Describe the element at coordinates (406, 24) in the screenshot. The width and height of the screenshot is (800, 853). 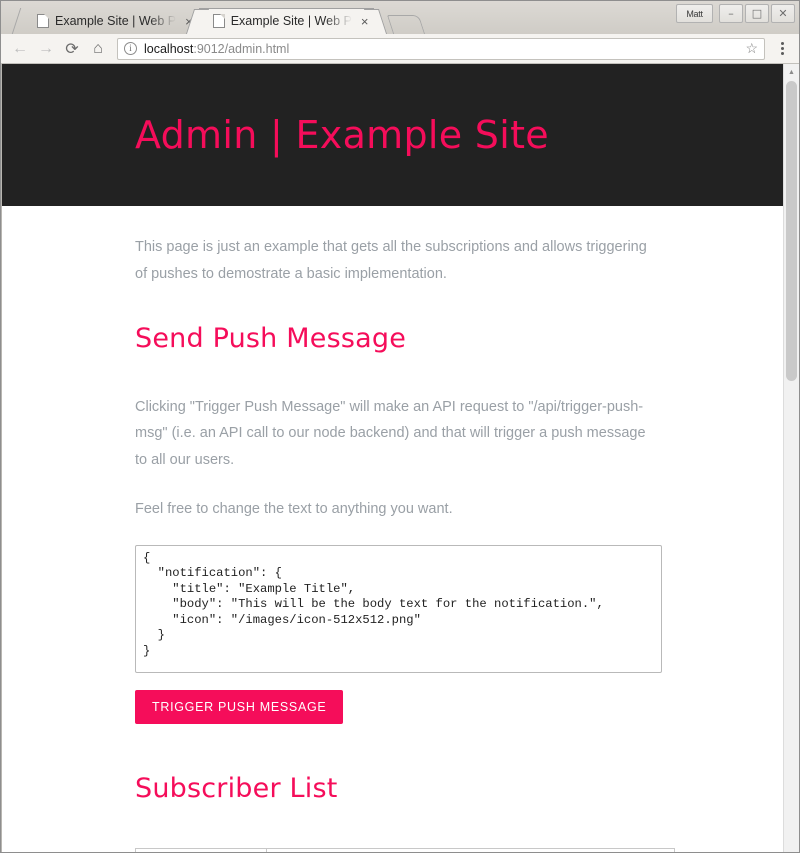
I see `new-tab-button` at that location.